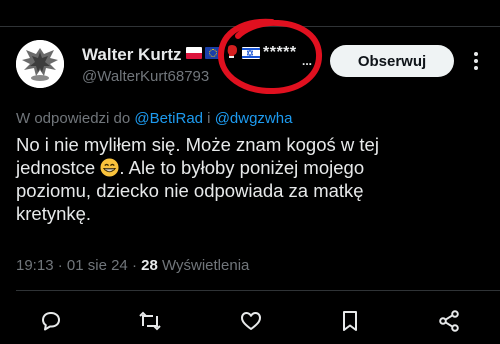 The height and width of the screenshot is (344, 500). Describe the element at coordinates (194, 53) in the screenshot. I see `poland-flag-icon` at that location.